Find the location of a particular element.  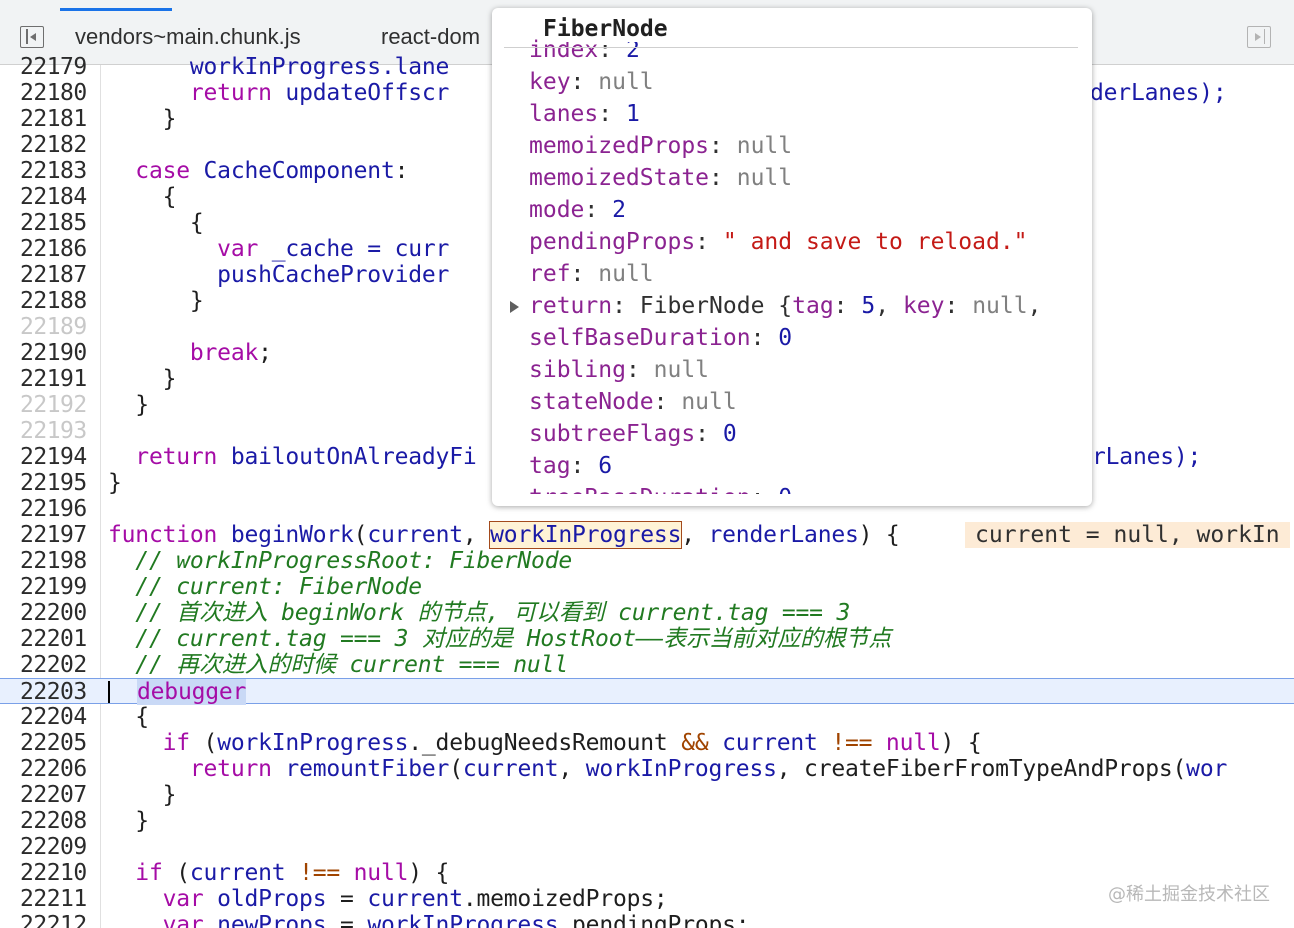

line-comment: // 再次进入的时候 current === null is located at coordinates (338, 665).